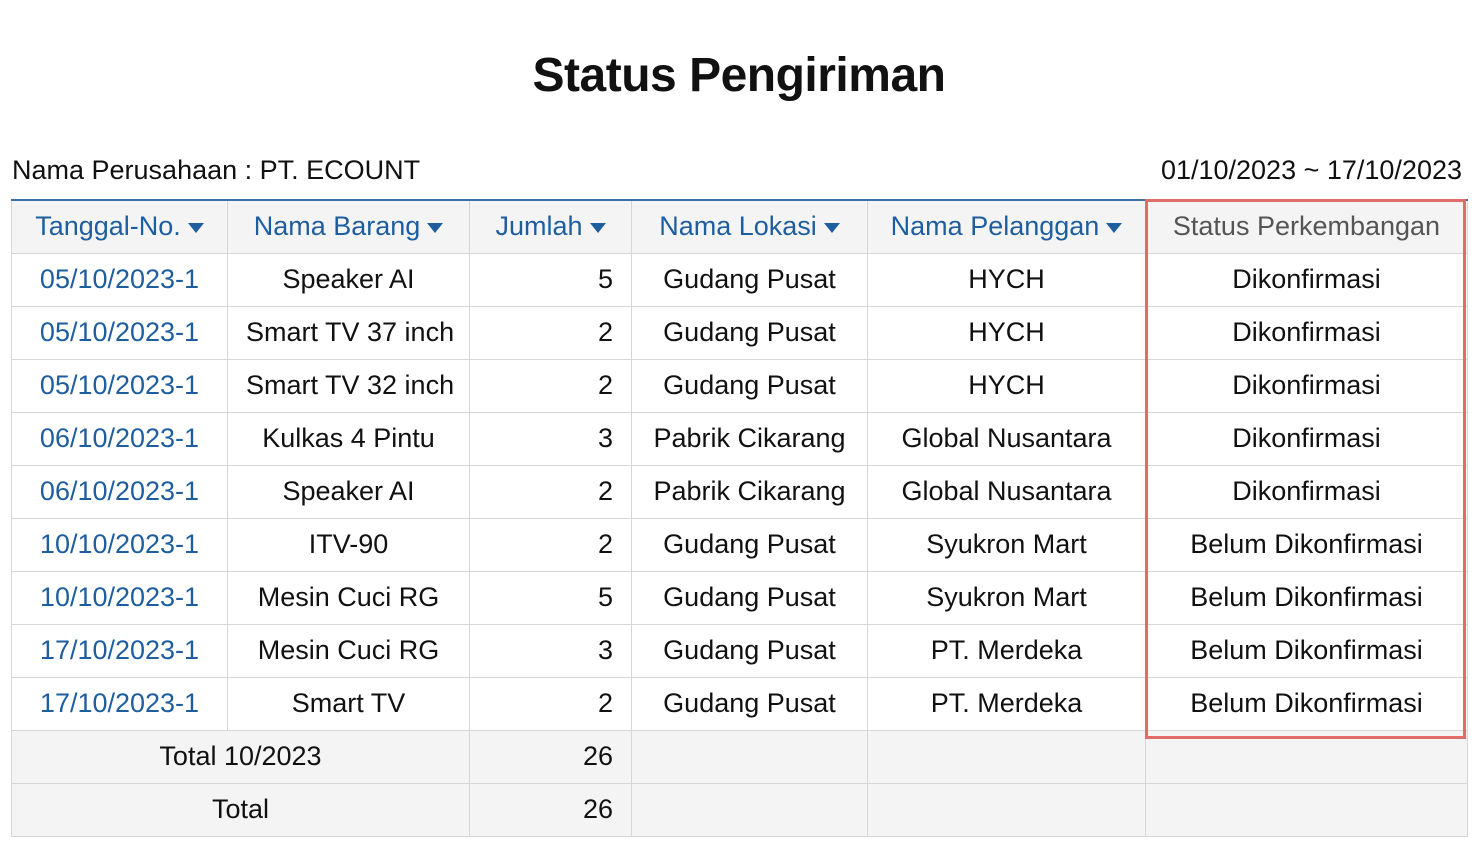 This screenshot has width=1478, height=858. What do you see at coordinates (749, 226) in the screenshot?
I see `column-header-location: Nama Lokasi` at bounding box center [749, 226].